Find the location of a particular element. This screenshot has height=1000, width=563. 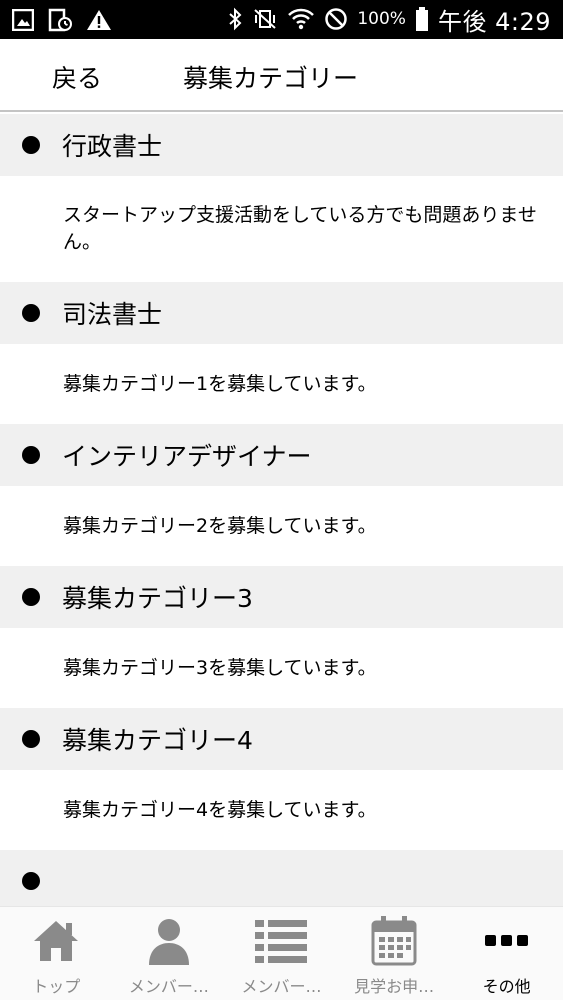

schedule-notification-icon is located at coordinates (60, 20).